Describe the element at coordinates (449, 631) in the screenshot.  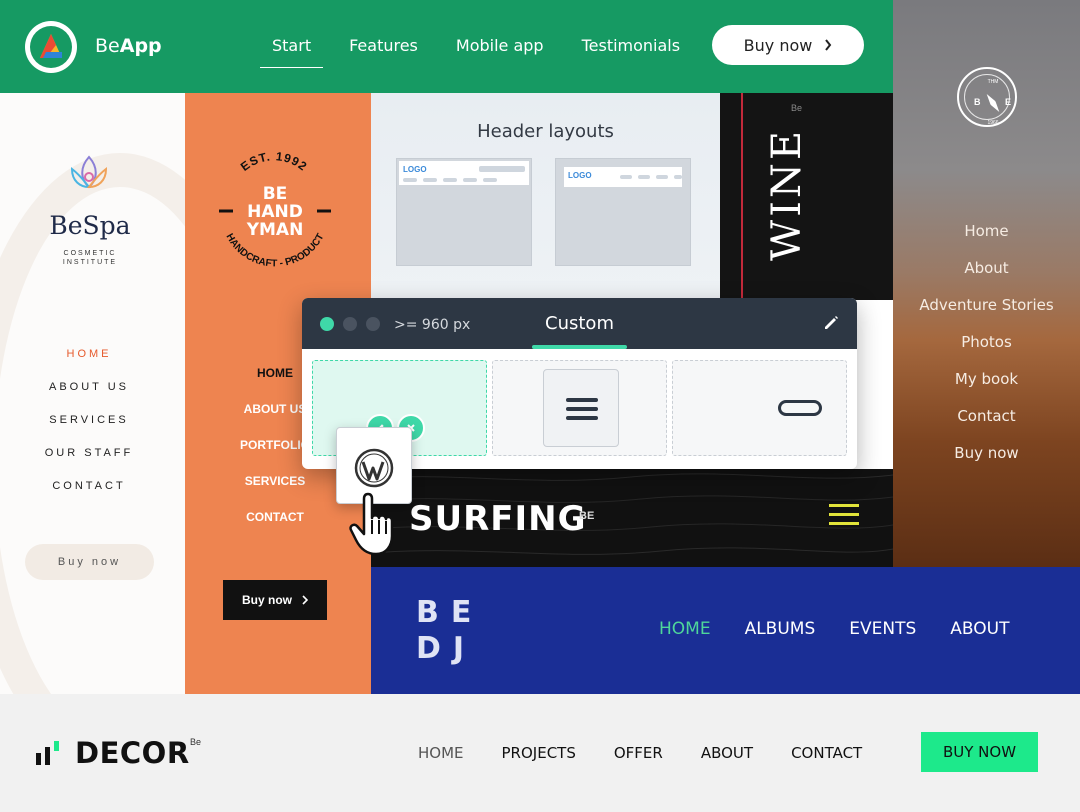
I see `dj-logo: BE DJ` at that location.